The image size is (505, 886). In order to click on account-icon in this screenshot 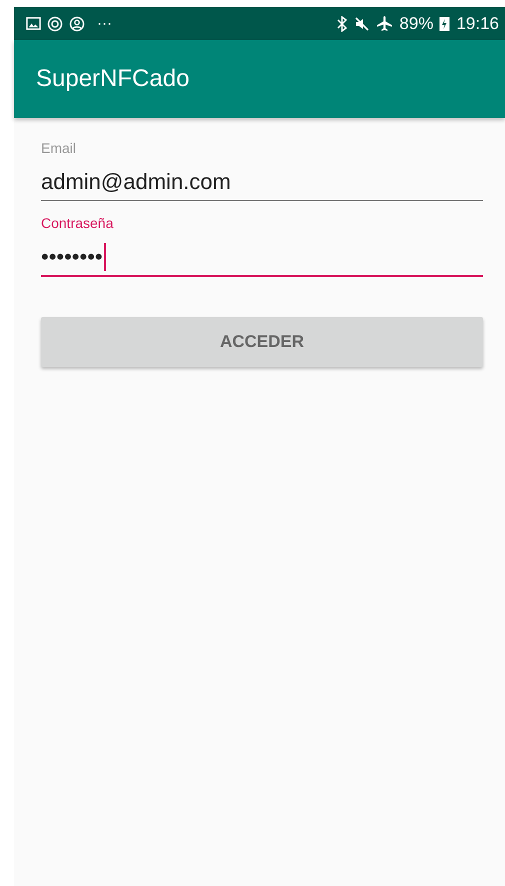, I will do `click(77, 24)`.